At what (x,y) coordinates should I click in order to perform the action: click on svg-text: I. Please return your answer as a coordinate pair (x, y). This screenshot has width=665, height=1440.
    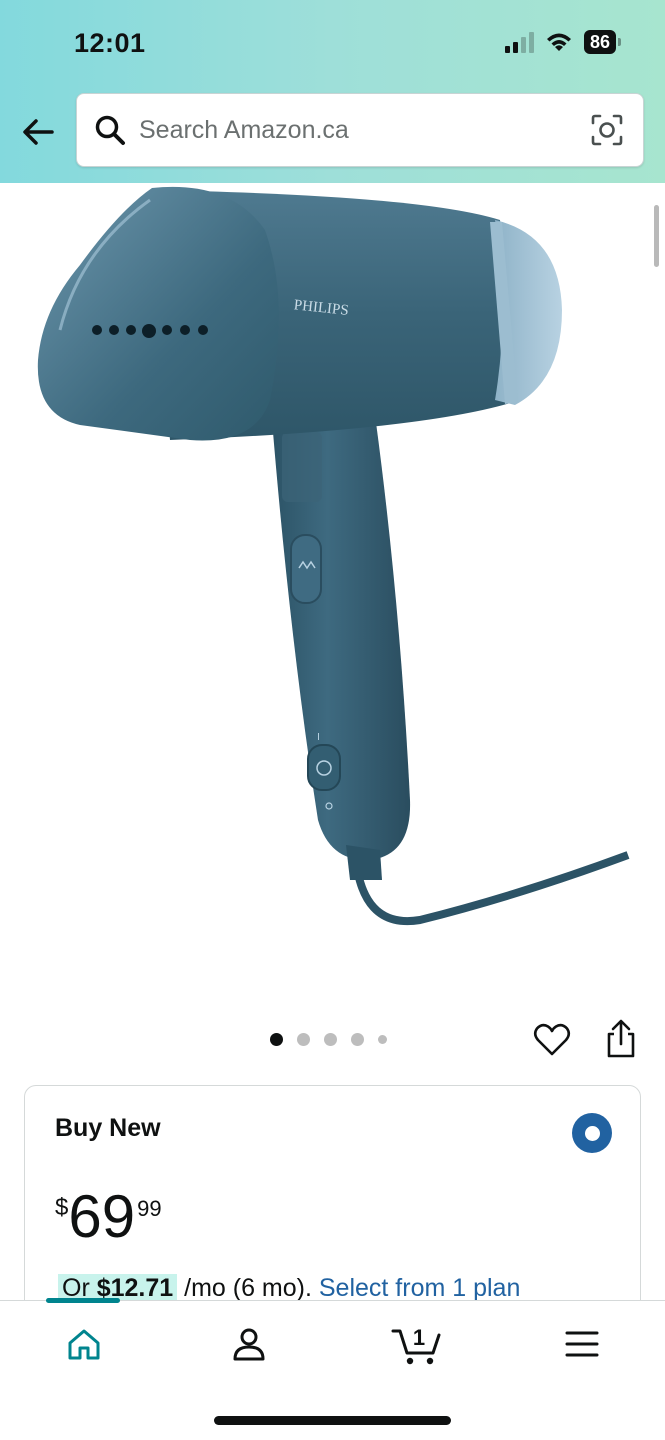
    Looking at the image, I should click on (318, 737).